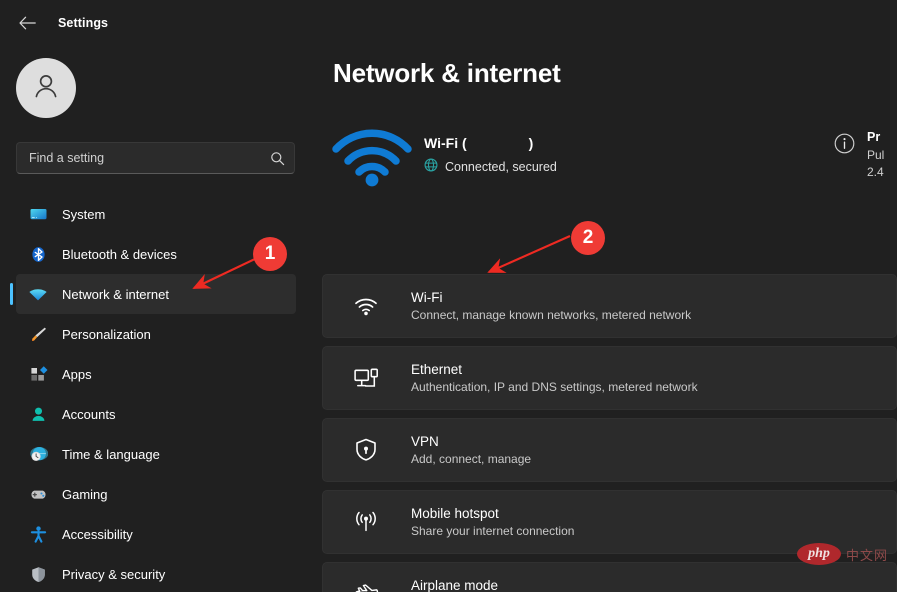 This screenshot has height=592, width=897. Describe the element at coordinates (501, 166) in the screenshot. I see `connection-status-text: Connected, secured` at that location.